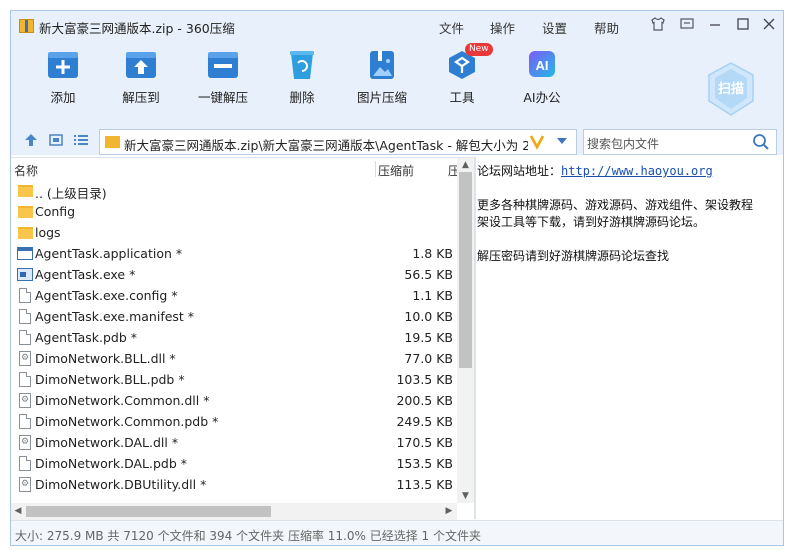  Describe the element at coordinates (234, 421) in the screenshot. I see `file-row: DimoNetwork.Common.pdb * 249.5 KB` at that location.